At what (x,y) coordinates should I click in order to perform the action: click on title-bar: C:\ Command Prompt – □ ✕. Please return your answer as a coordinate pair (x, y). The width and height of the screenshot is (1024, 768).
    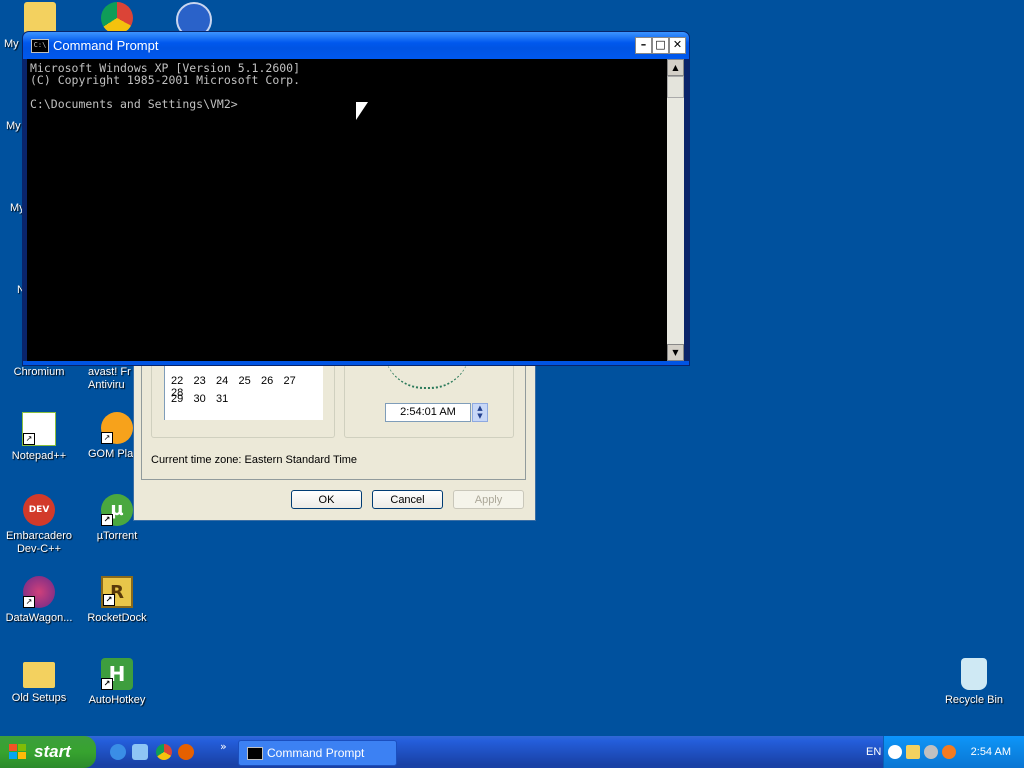
    Looking at the image, I should click on (356, 45).